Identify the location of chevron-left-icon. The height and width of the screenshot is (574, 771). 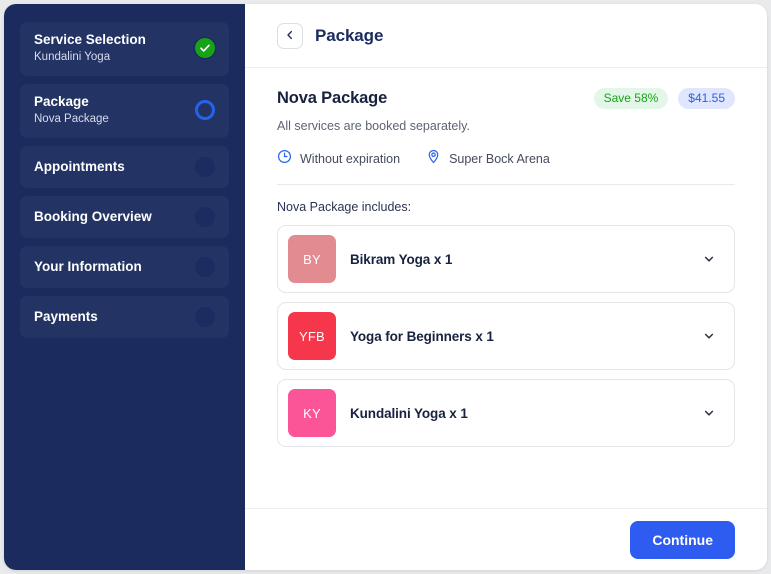
(290, 36).